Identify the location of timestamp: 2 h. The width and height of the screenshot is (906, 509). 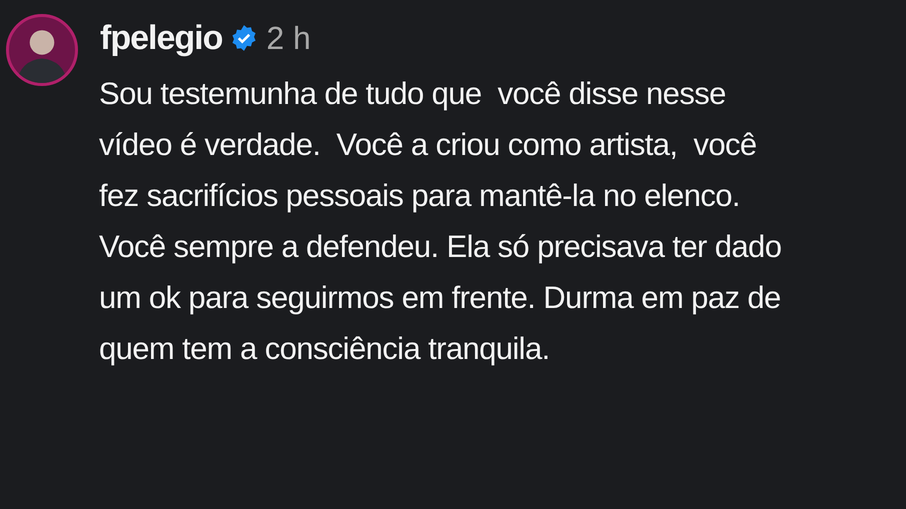
(288, 38).